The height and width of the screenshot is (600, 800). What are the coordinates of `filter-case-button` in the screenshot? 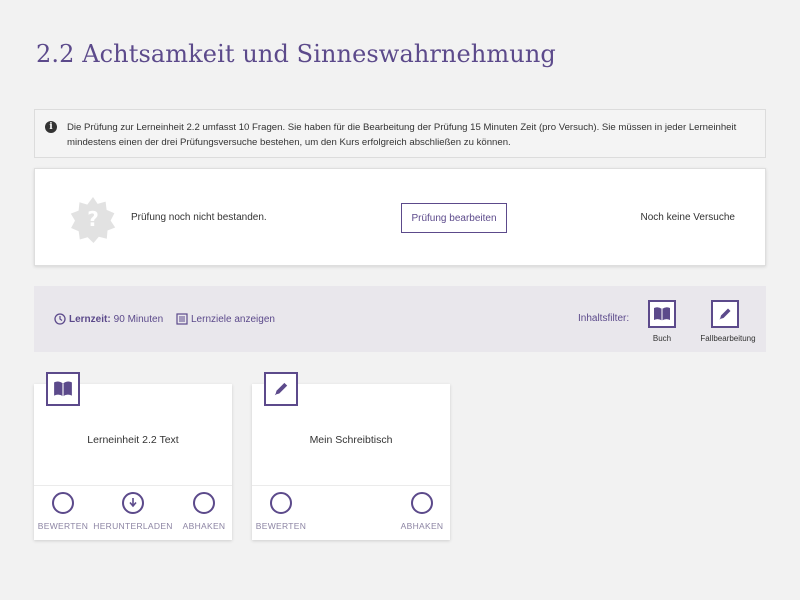 It's located at (725, 314).